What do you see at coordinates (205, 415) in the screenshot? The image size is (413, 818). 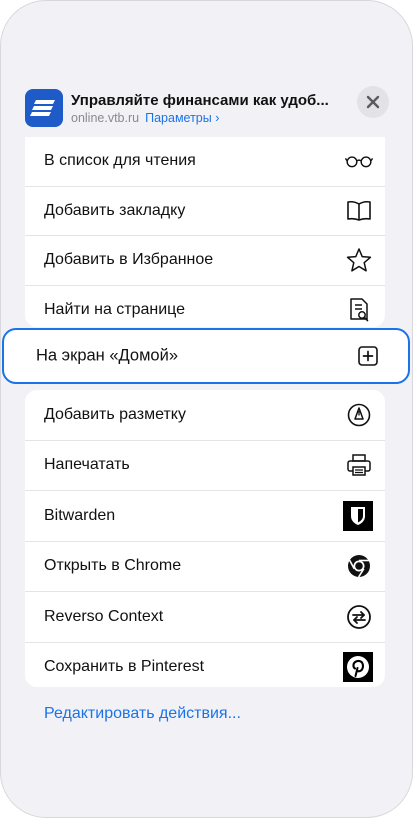 I see `action-add-markup: Добавить разметку` at bounding box center [205, 415].